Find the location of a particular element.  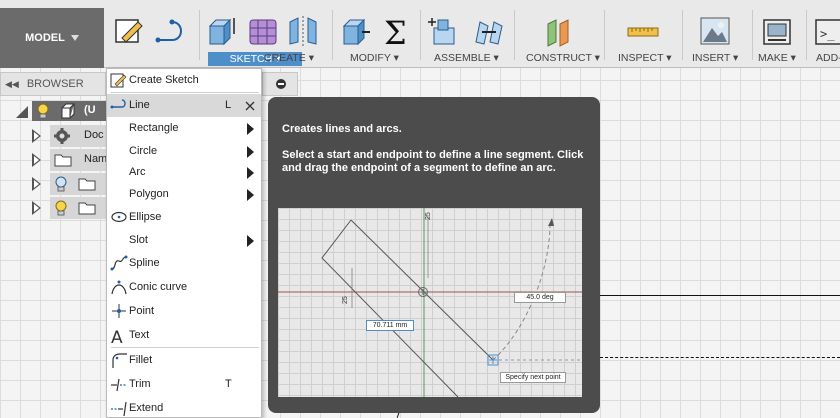

assemble-menu-button: ASSEMBLE ▾ is located at coordinates (466, 58).